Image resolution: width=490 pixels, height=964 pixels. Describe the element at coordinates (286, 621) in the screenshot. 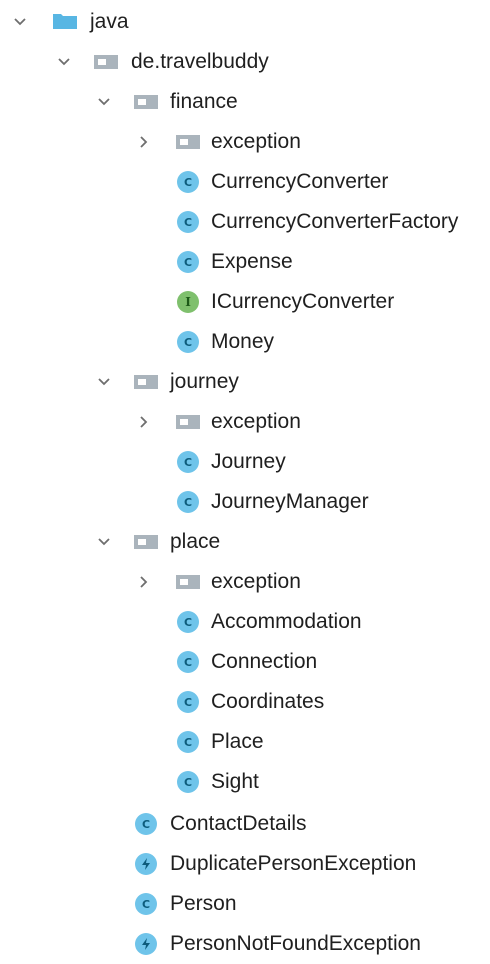

I see `tree-node-label: Accommodation` at that location.